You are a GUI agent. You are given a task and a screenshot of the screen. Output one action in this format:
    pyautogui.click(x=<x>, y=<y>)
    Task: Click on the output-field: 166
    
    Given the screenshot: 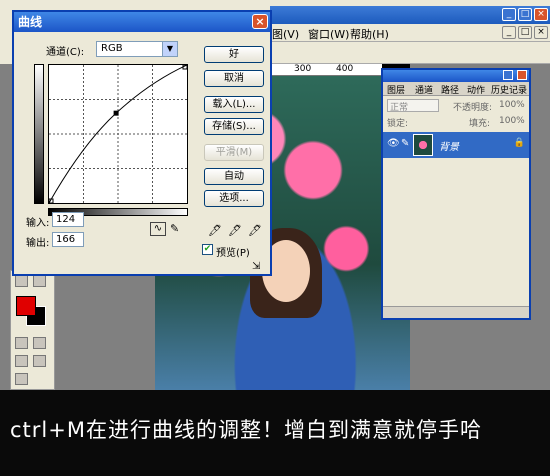 What is the action you would take?
    pyautogui.click(x=68, y=239)
    